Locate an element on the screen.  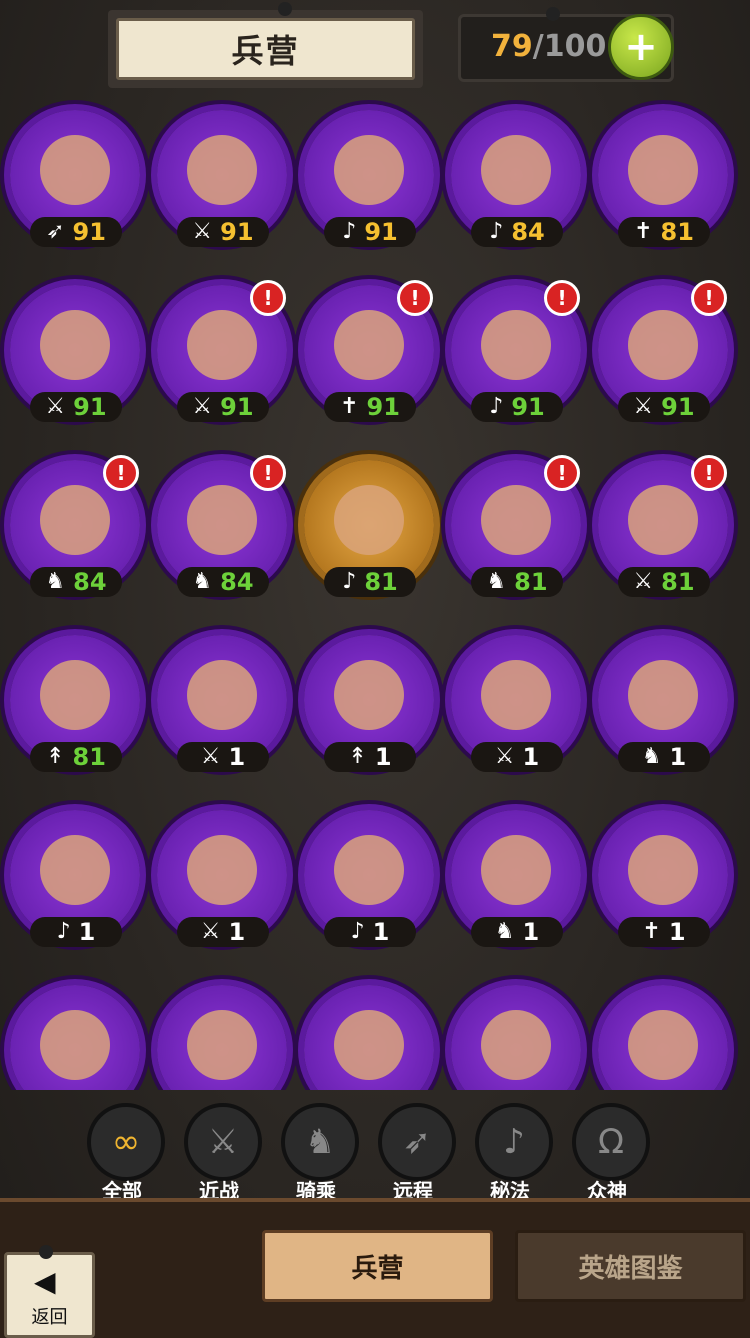
hero-card: ✝ 81 is located at coordinates (663, 185).